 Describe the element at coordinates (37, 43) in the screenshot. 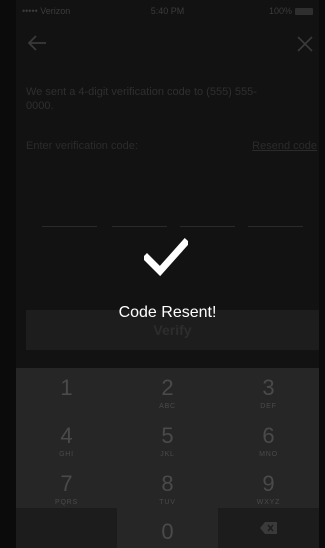

I see `arrow-left-icon` at that location.